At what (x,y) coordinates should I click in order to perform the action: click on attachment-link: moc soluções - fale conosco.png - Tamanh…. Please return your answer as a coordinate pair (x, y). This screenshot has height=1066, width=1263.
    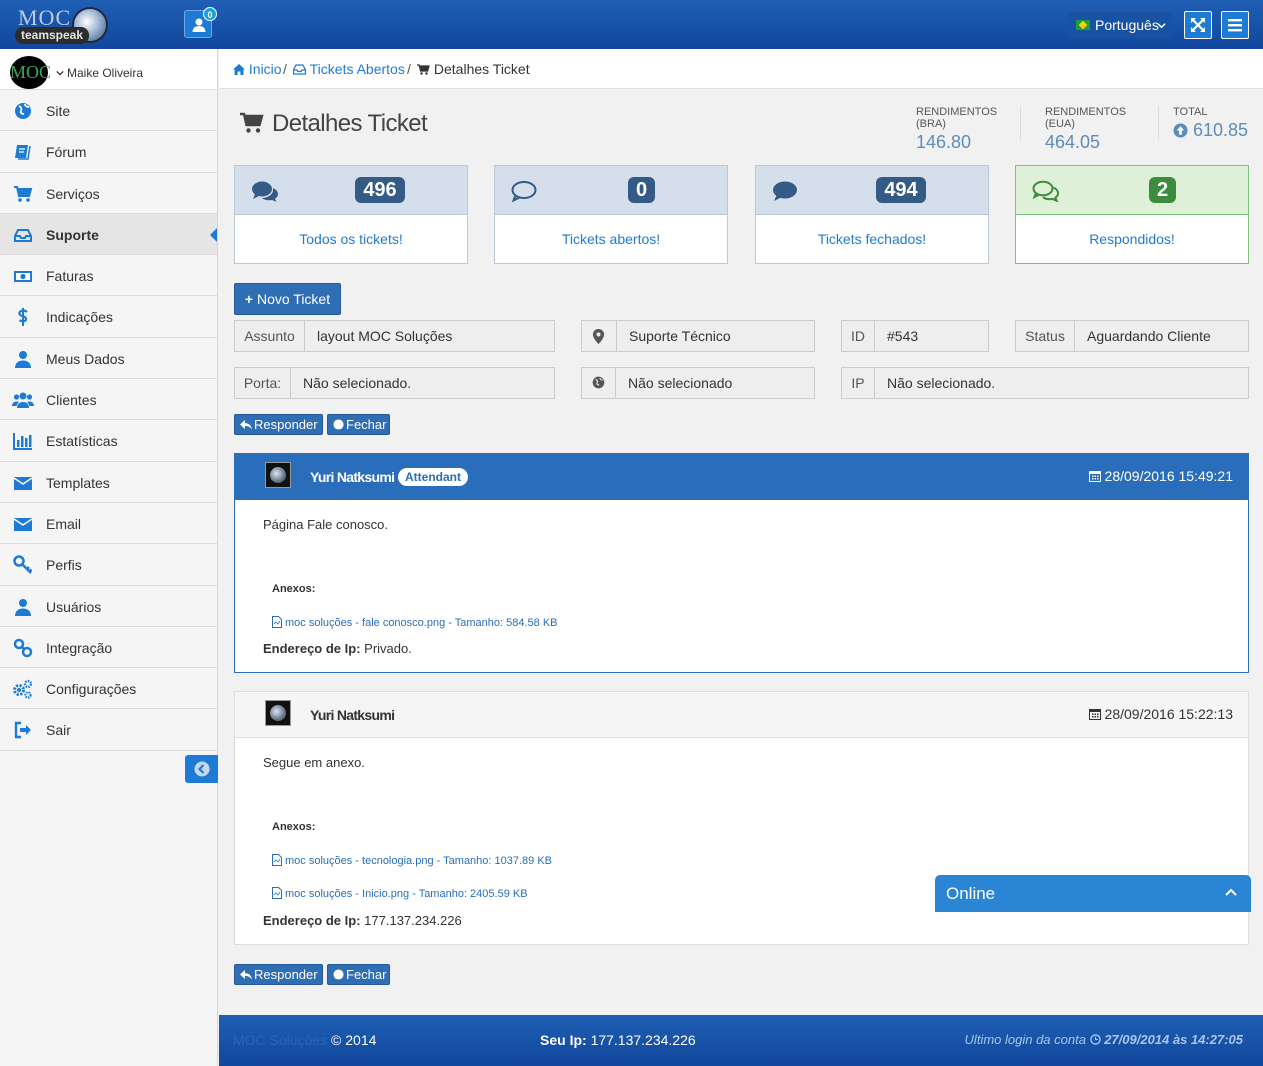
    Looking at the image, I should click on (415, 622).